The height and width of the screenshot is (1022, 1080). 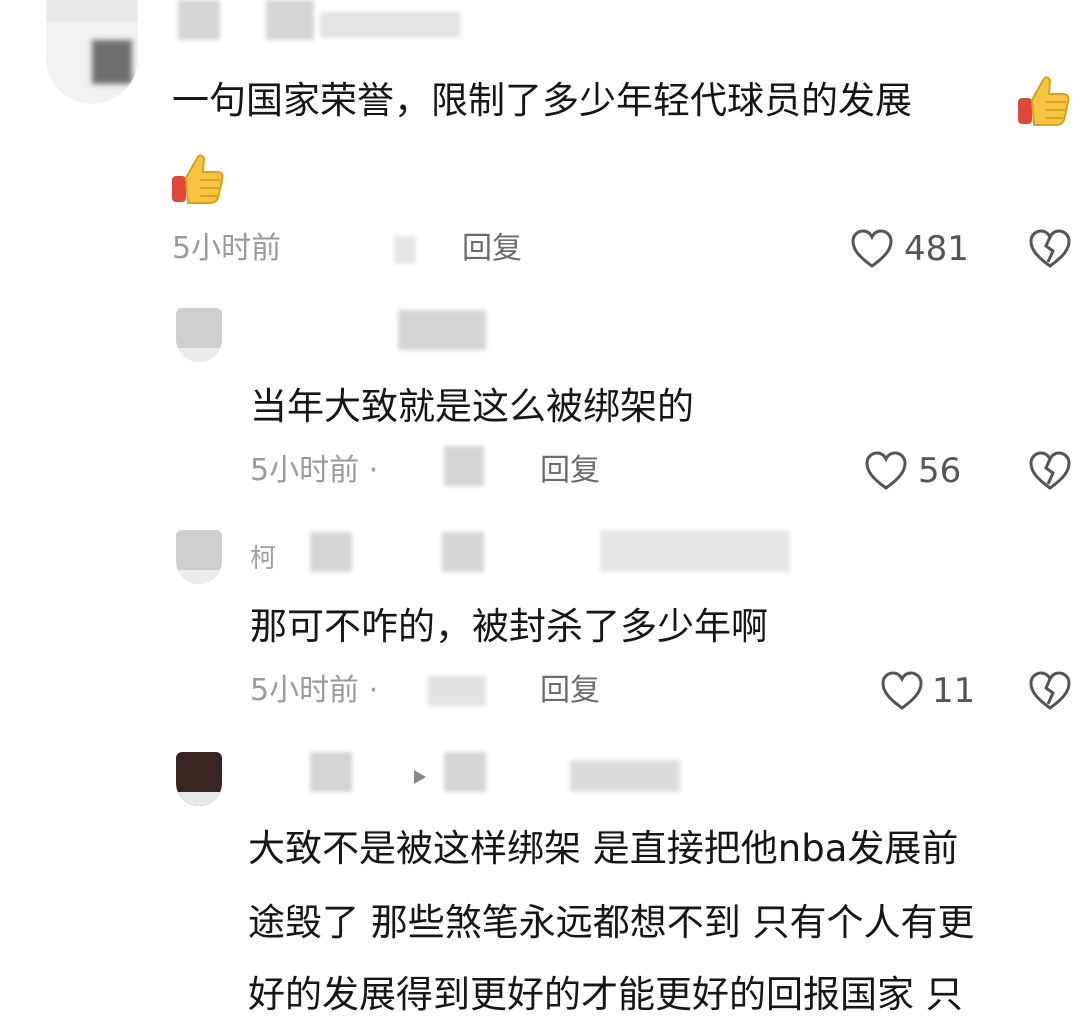 What do you see at coordinates (954, 691) in the screenshot?
I see `like-count: 11` at bounding box center [954, 691].